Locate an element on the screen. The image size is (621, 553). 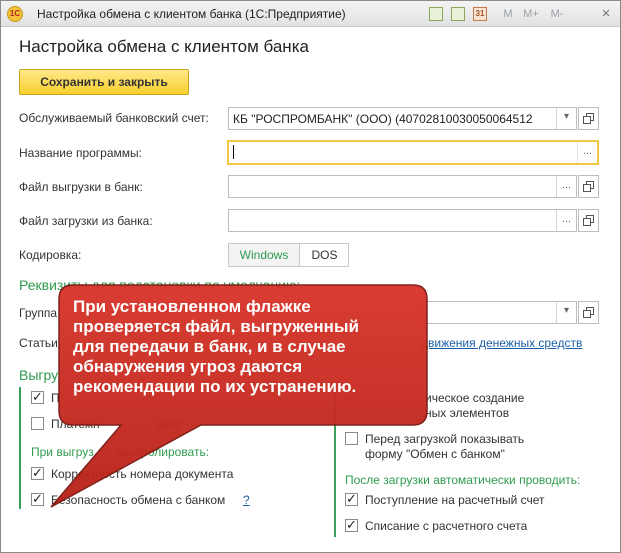
program-label: Название программы: is located at coordinates (80, 153).